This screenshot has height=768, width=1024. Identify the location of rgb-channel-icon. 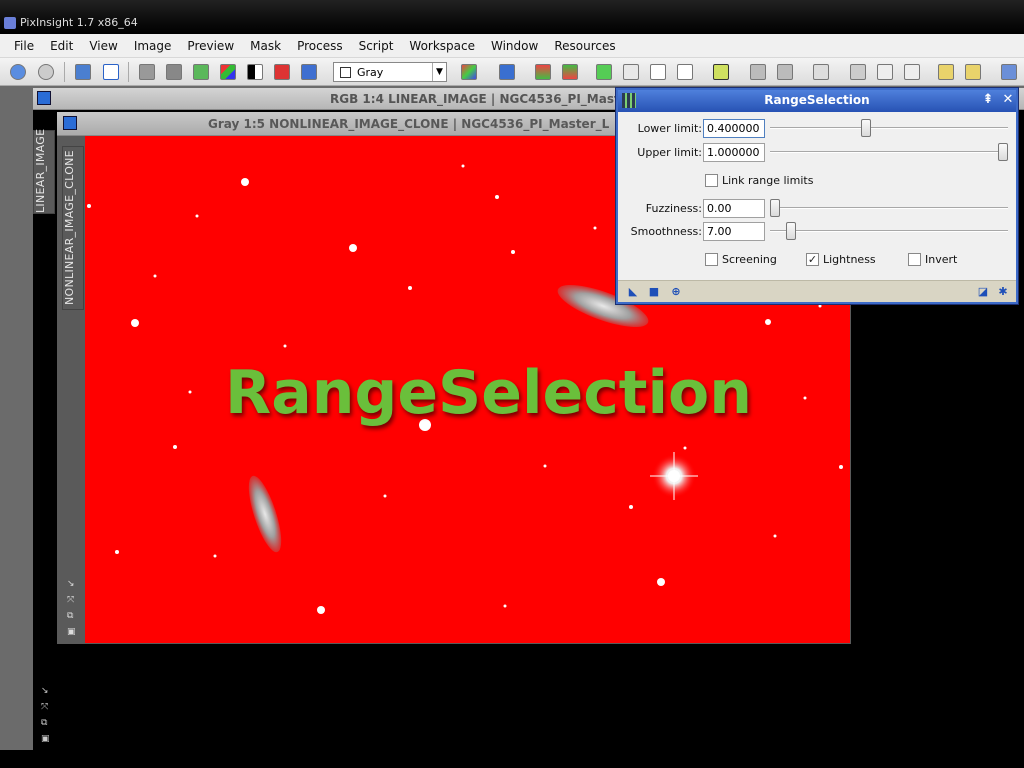
(469, 72).